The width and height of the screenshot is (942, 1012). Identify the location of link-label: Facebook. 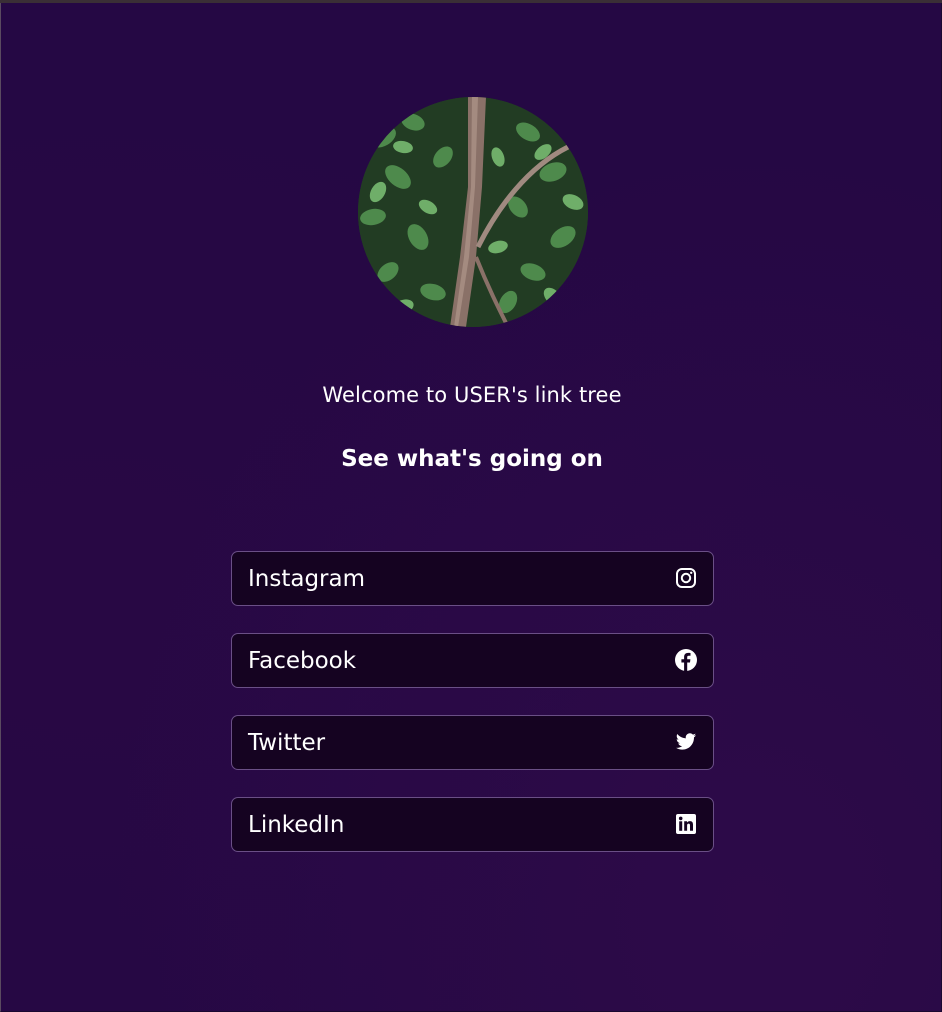
(302, 661).